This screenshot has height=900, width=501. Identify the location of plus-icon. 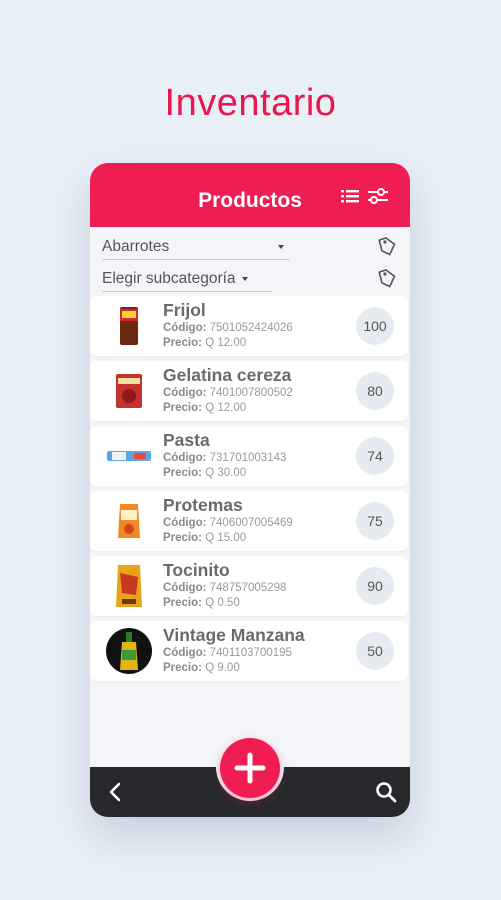
(250, 768).